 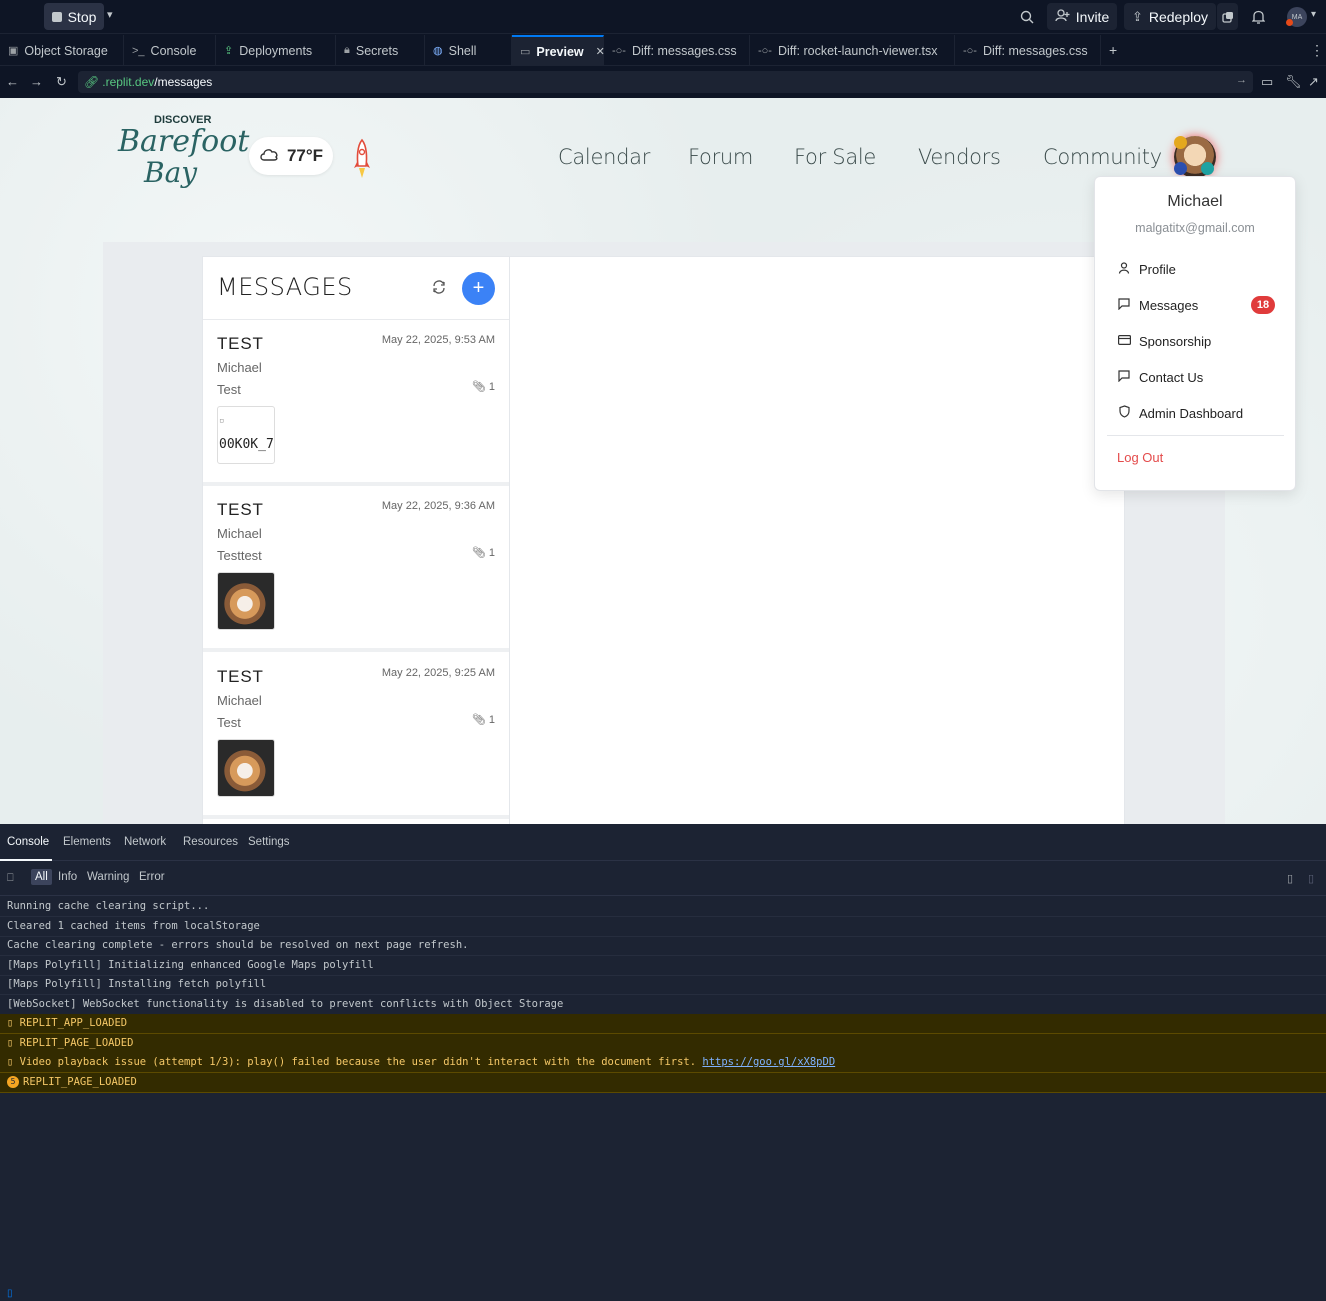 I want to click on monitor-icon: ▭, so click(x=525, y=52).